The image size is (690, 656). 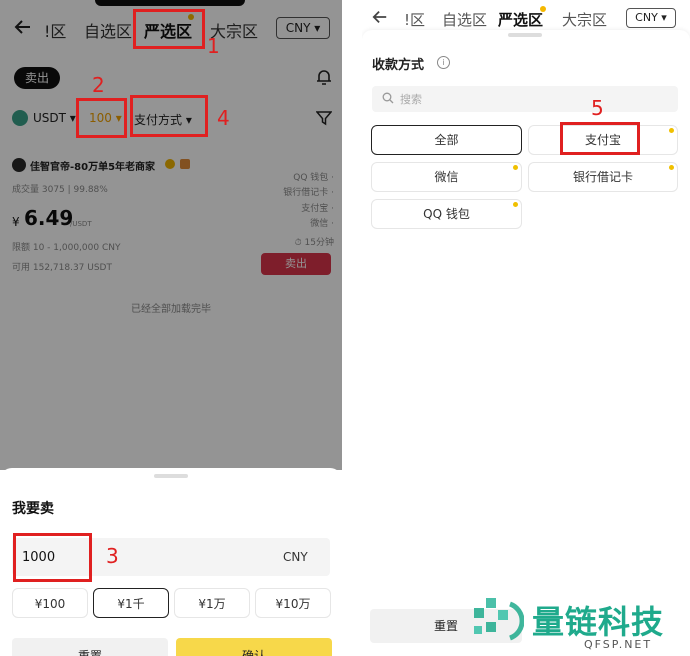 I want to click on annotation-label-3: 3, so click(x=112, y=556).